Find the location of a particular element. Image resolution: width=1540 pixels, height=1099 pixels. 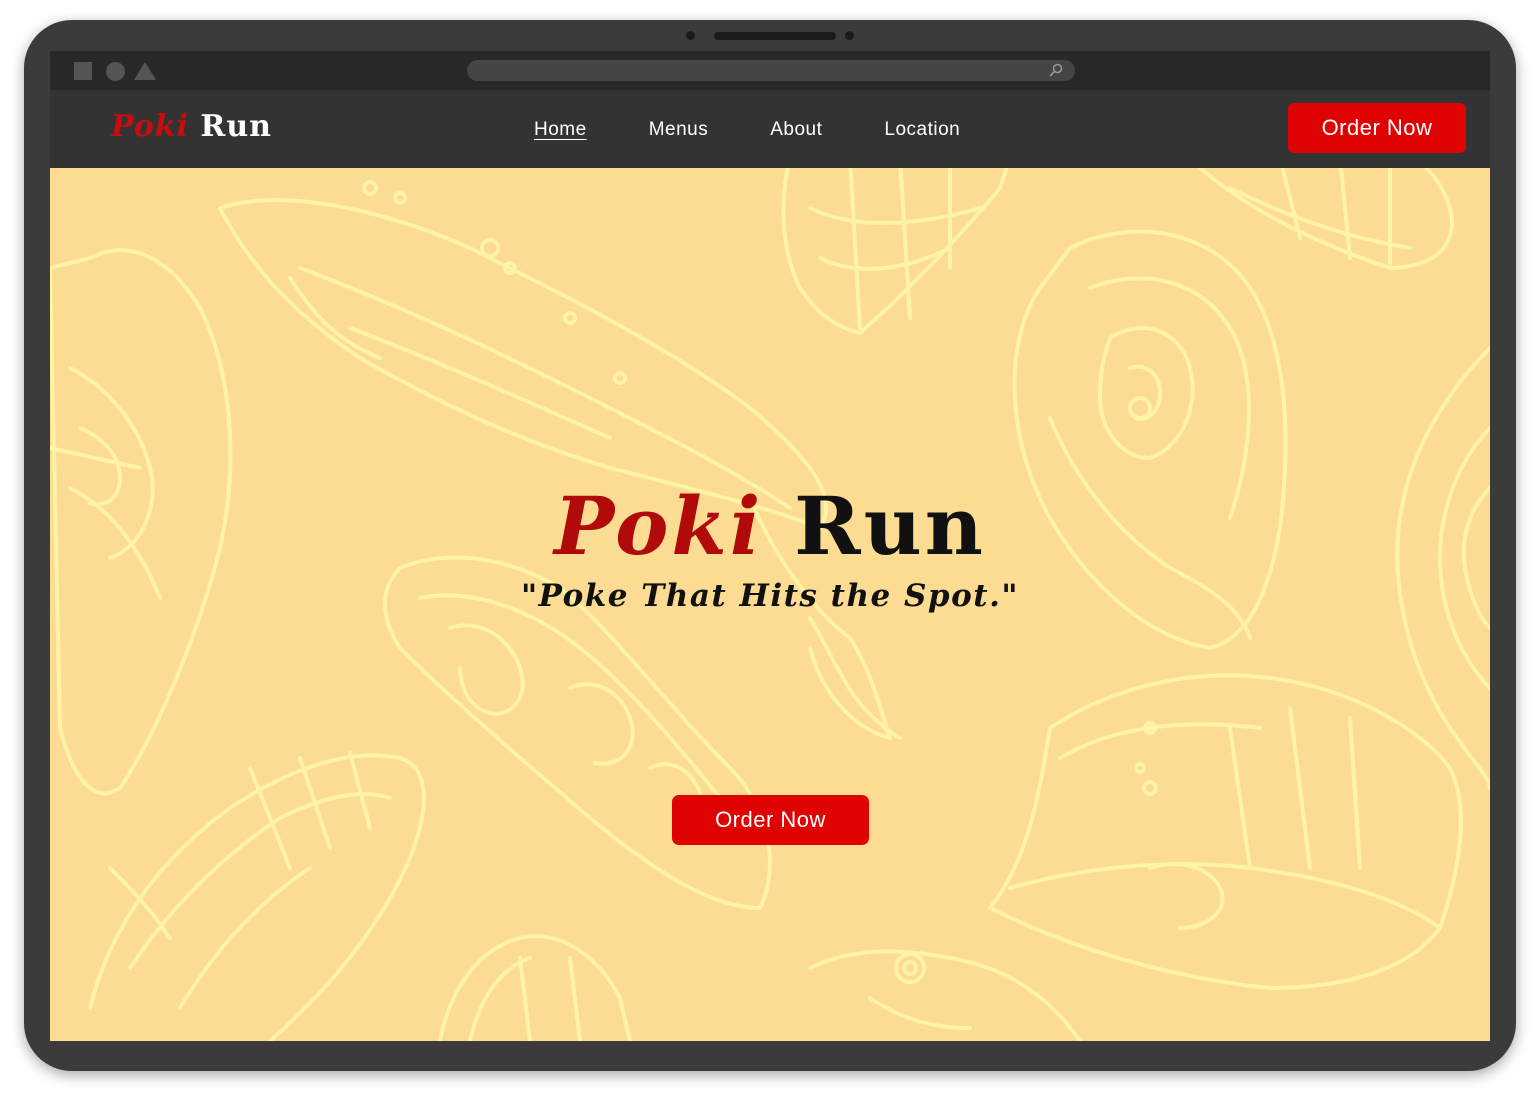

nav-order-now-button: Order Now is located at coordinates (1377, 128).